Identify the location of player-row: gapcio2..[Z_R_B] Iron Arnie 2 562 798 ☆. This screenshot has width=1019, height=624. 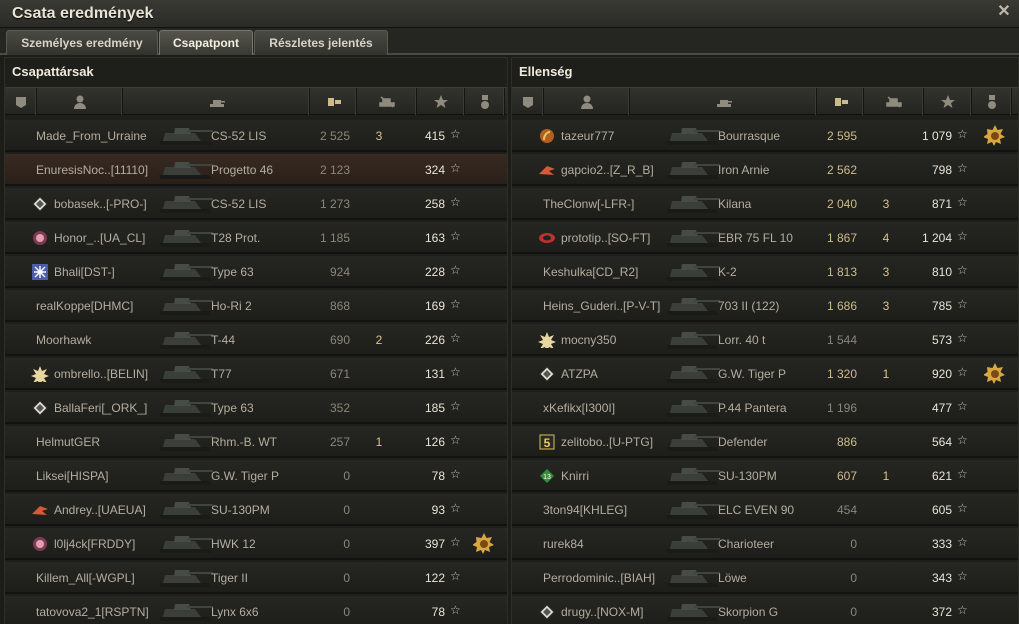
(765, 170).